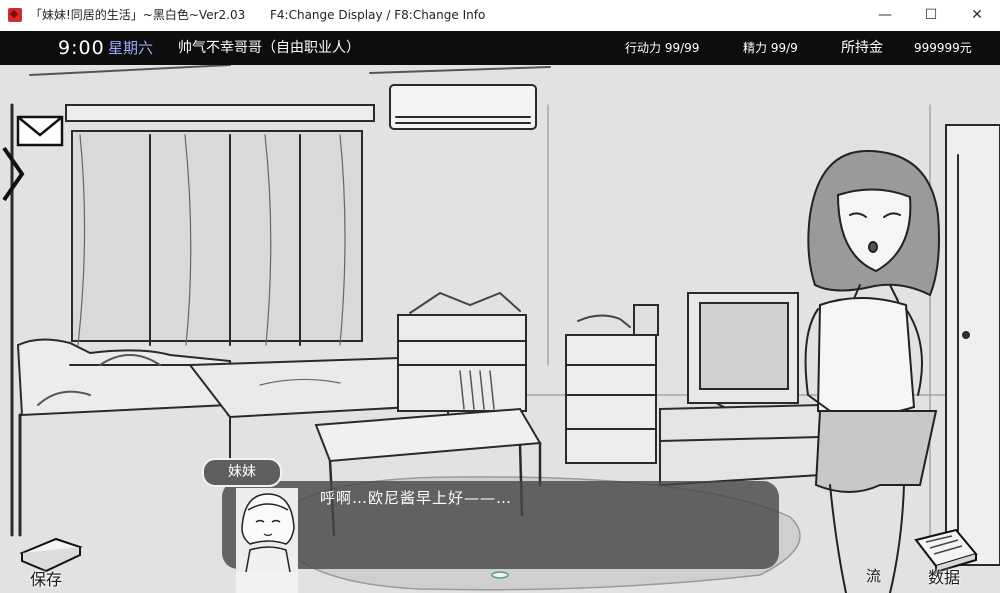  Describe the element at coordinates (13, 174) in the screenshot. I see `side-arrow-icon` at that location.